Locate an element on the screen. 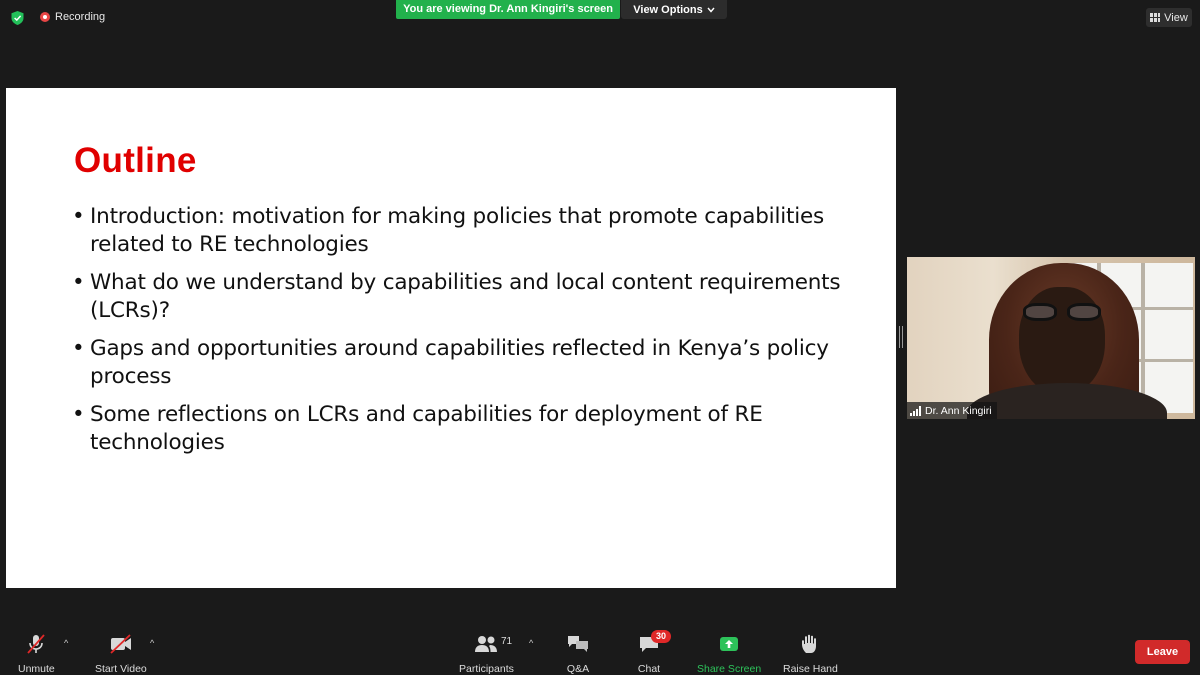  participants-count: 71 is located at coordinates (507, 641).